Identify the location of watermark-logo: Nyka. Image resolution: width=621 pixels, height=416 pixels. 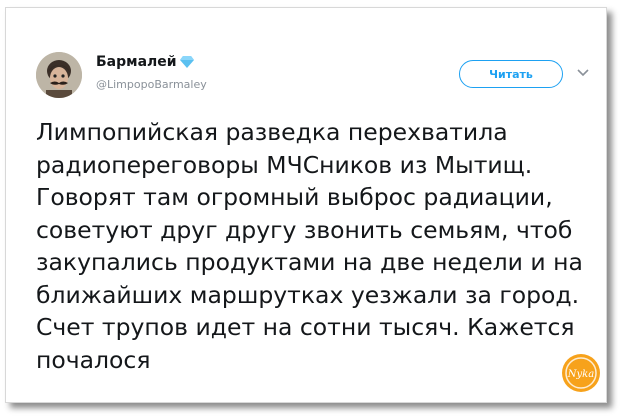
(581, 373).